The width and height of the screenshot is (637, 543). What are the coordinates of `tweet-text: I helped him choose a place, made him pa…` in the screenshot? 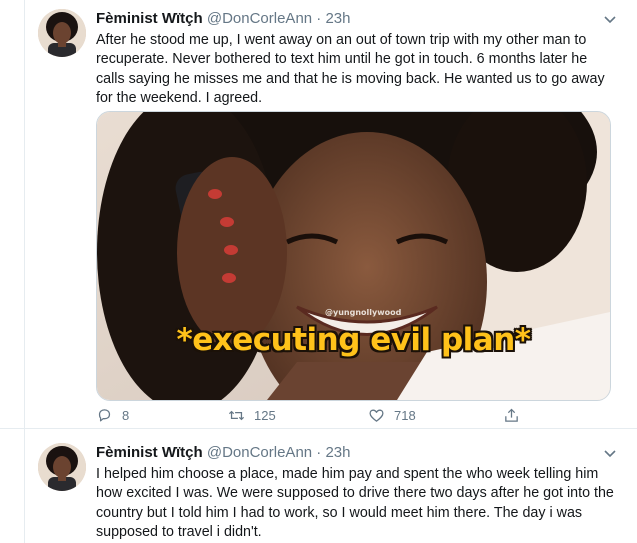 It's located at (355, 503).